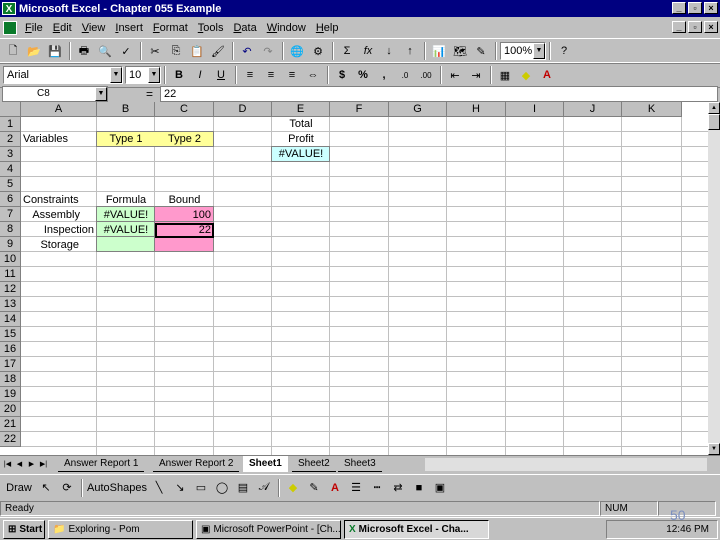 Image resolution: width=720 pixels, height=540 pixels. What do you see at coordinates (59, 109) in the screenshot?
I see `column-header-a: A` at bounding box center [59, 109].